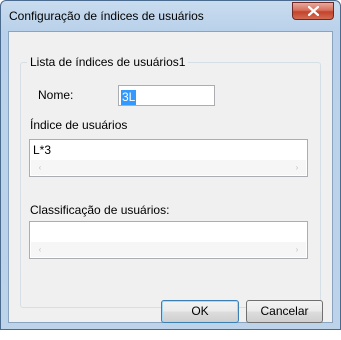 This screenshot has height=340, width=341. What do you see at coordinates (170, 335) in the screenshot?
I see `background` at bounding box center [170, 335].